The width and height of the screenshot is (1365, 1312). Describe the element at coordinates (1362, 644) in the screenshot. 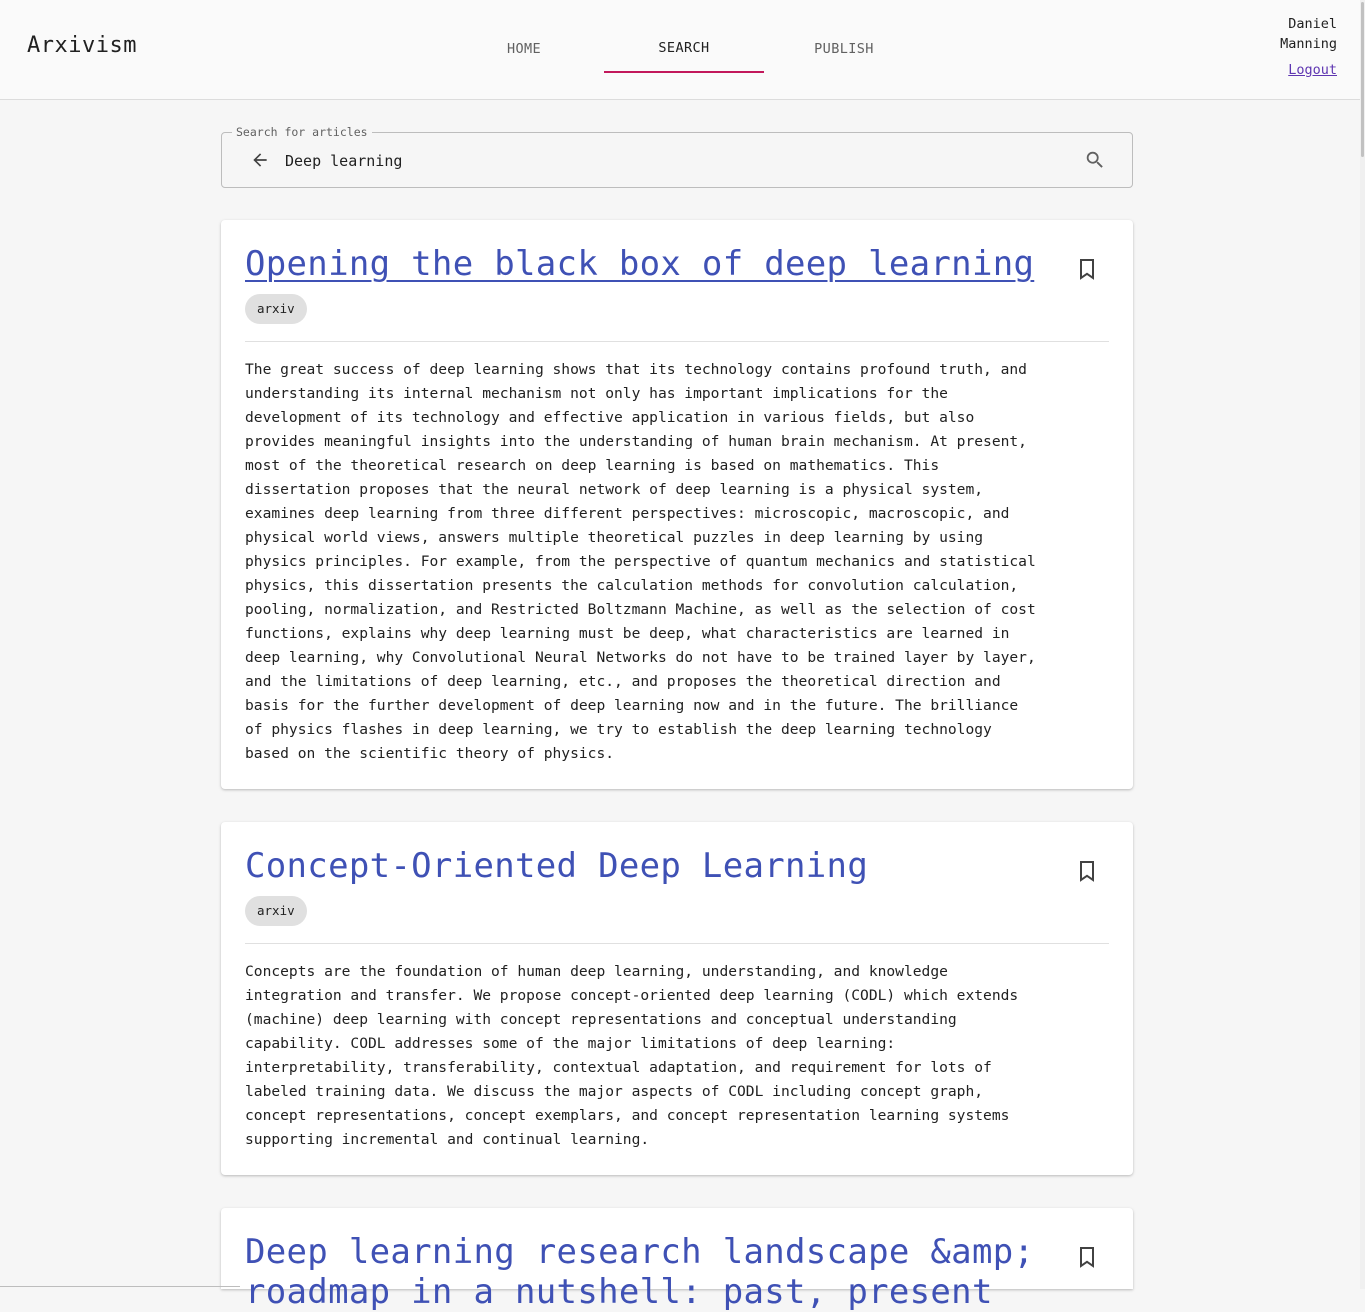

I see `page-scrollbar` at that location.